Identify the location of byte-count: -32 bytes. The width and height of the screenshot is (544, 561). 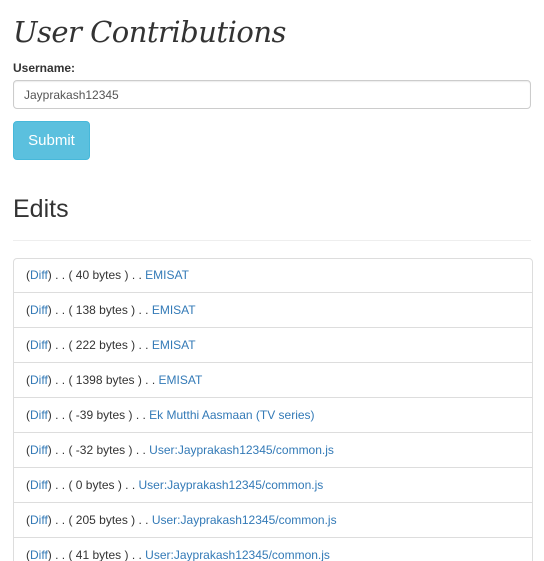
(100, 450).